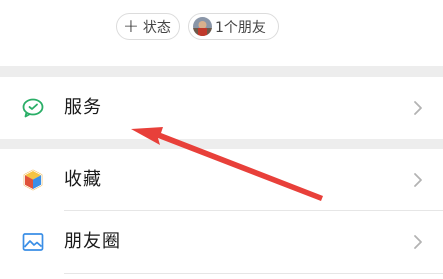 The height and width of the screenshot is (279, 443). Describe the element at coordinates (156, 27) in the screenshot. I see `status-chip-label: 状态` at that location.